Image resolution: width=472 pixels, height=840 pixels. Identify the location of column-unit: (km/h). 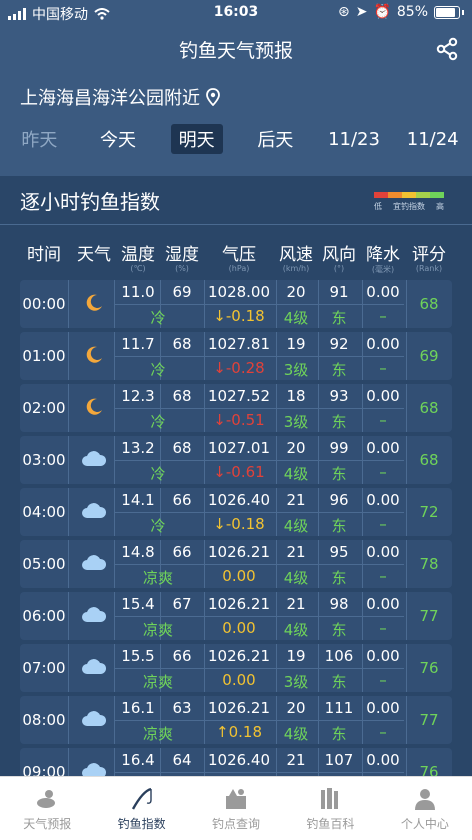
(296, 268).